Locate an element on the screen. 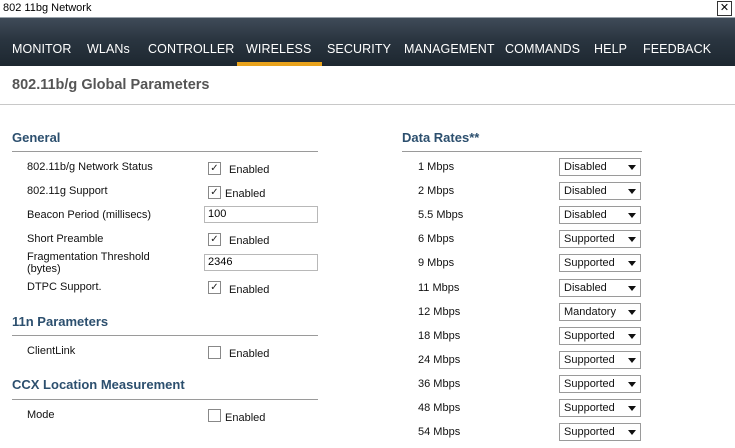  nav-tab-security: SECURITY is located at coordinates (359, 49).